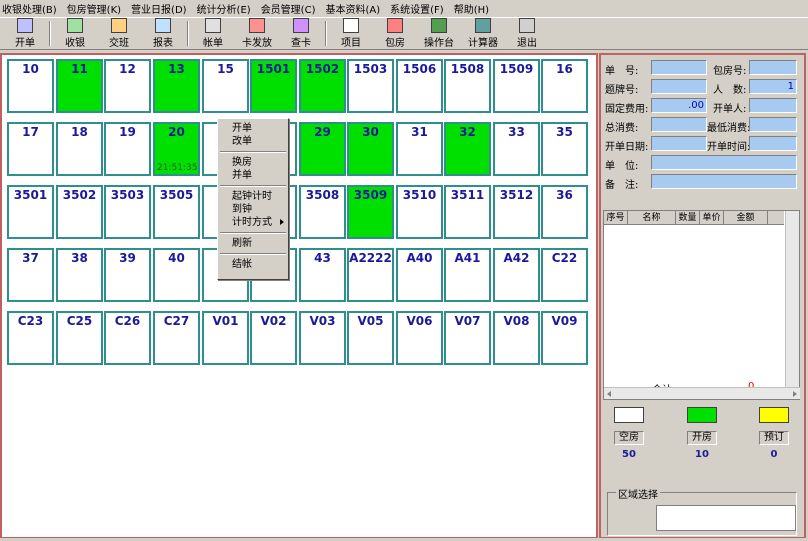 The width and height of the screenshot is (808, 541). I want to click on room-tile: 10, so click(30, 86).